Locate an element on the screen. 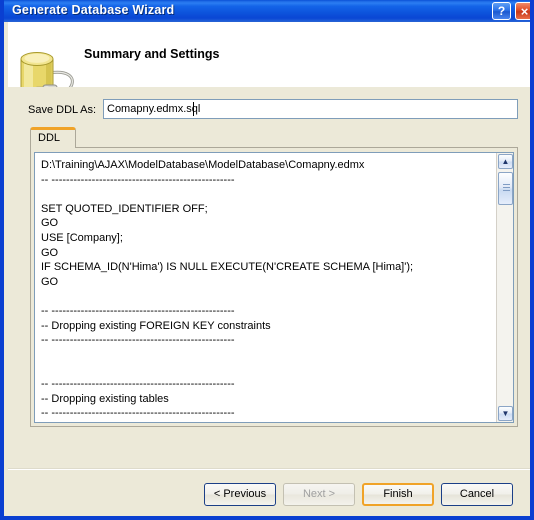  scroll-up-glyph: ▲ is located at coordinates (505, 161).